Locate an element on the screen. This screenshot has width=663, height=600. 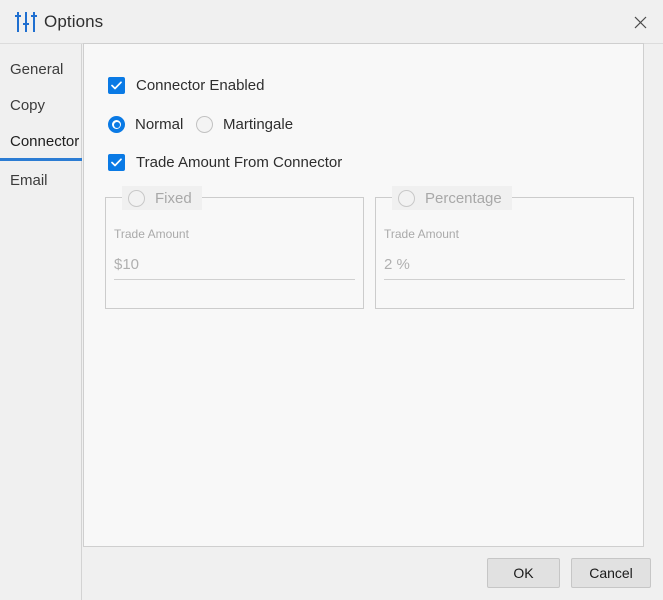
fixed-trade-amount-label: Trade Amount is located at coordinates (151, 234).